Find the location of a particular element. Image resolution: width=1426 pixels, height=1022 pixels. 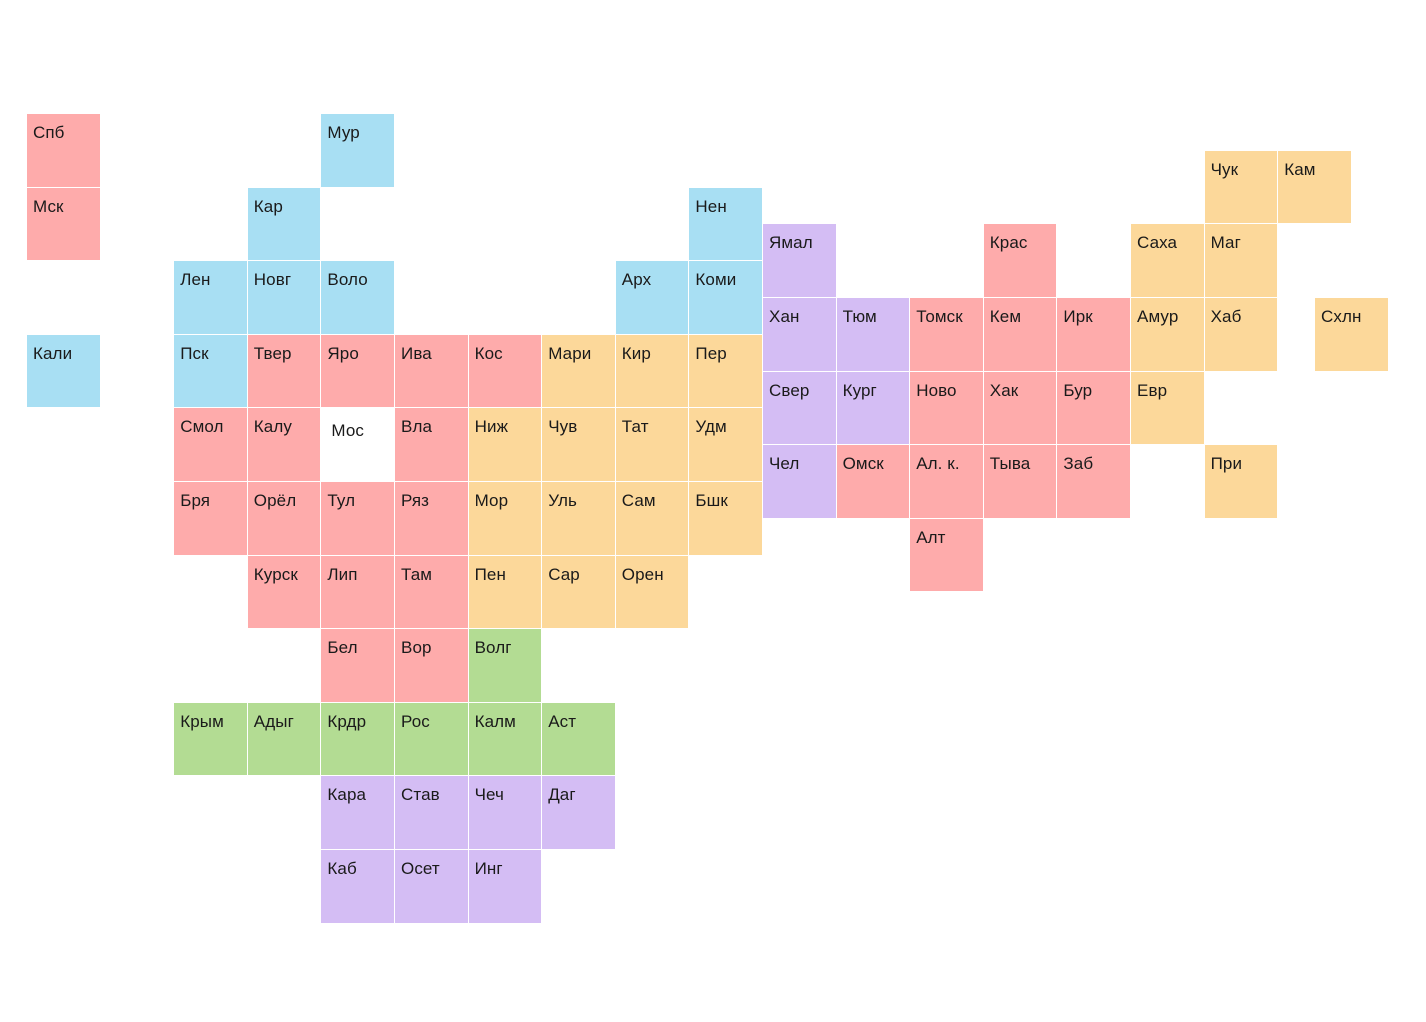

region-tile: Курск is located at coordinates (284, 592).